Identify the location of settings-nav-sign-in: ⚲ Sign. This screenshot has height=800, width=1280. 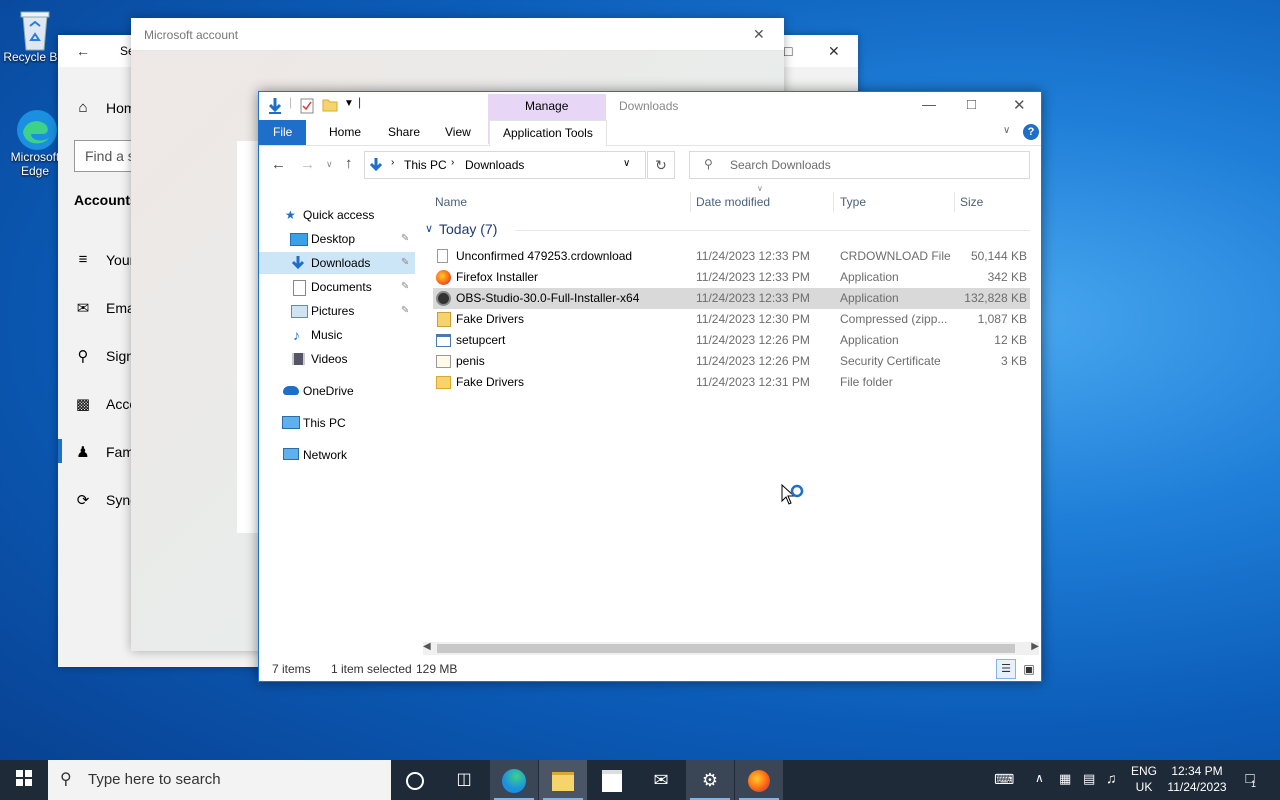
(104, 356).